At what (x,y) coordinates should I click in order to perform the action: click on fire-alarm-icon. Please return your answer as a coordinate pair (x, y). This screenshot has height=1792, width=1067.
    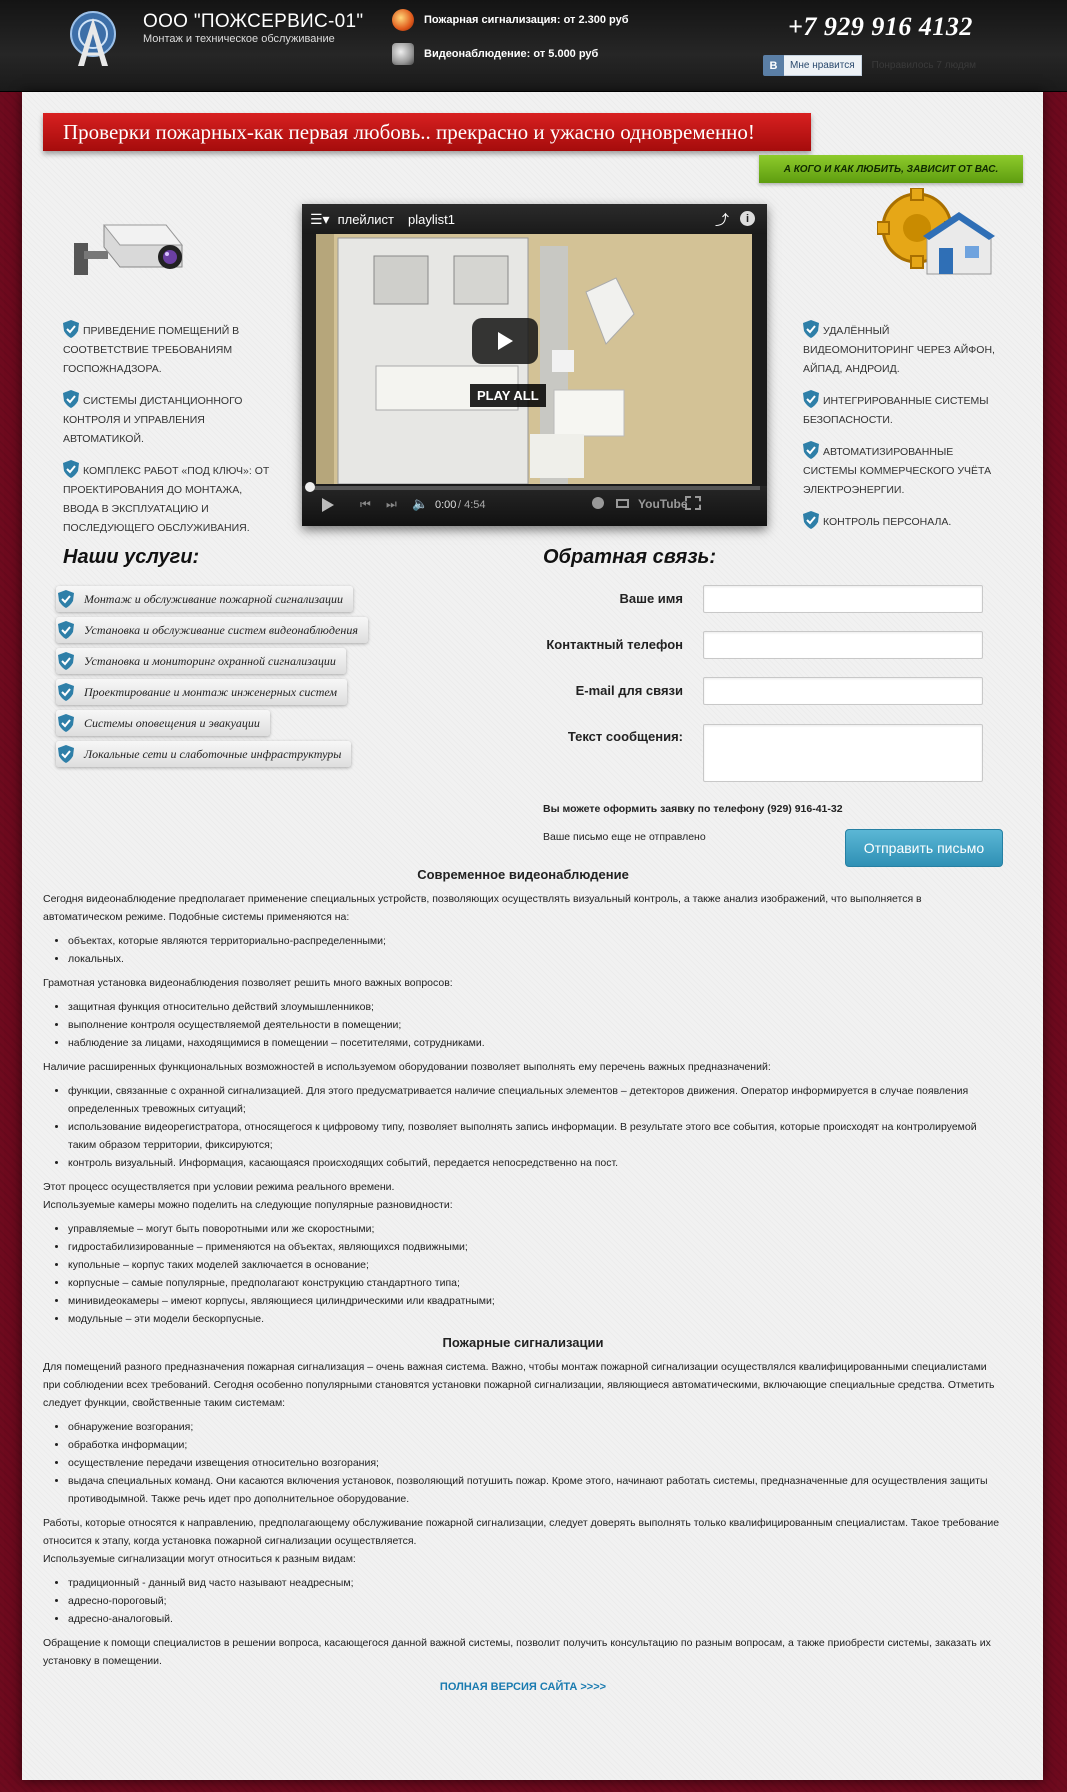
    Looking at the image, I should click on (403, 20).